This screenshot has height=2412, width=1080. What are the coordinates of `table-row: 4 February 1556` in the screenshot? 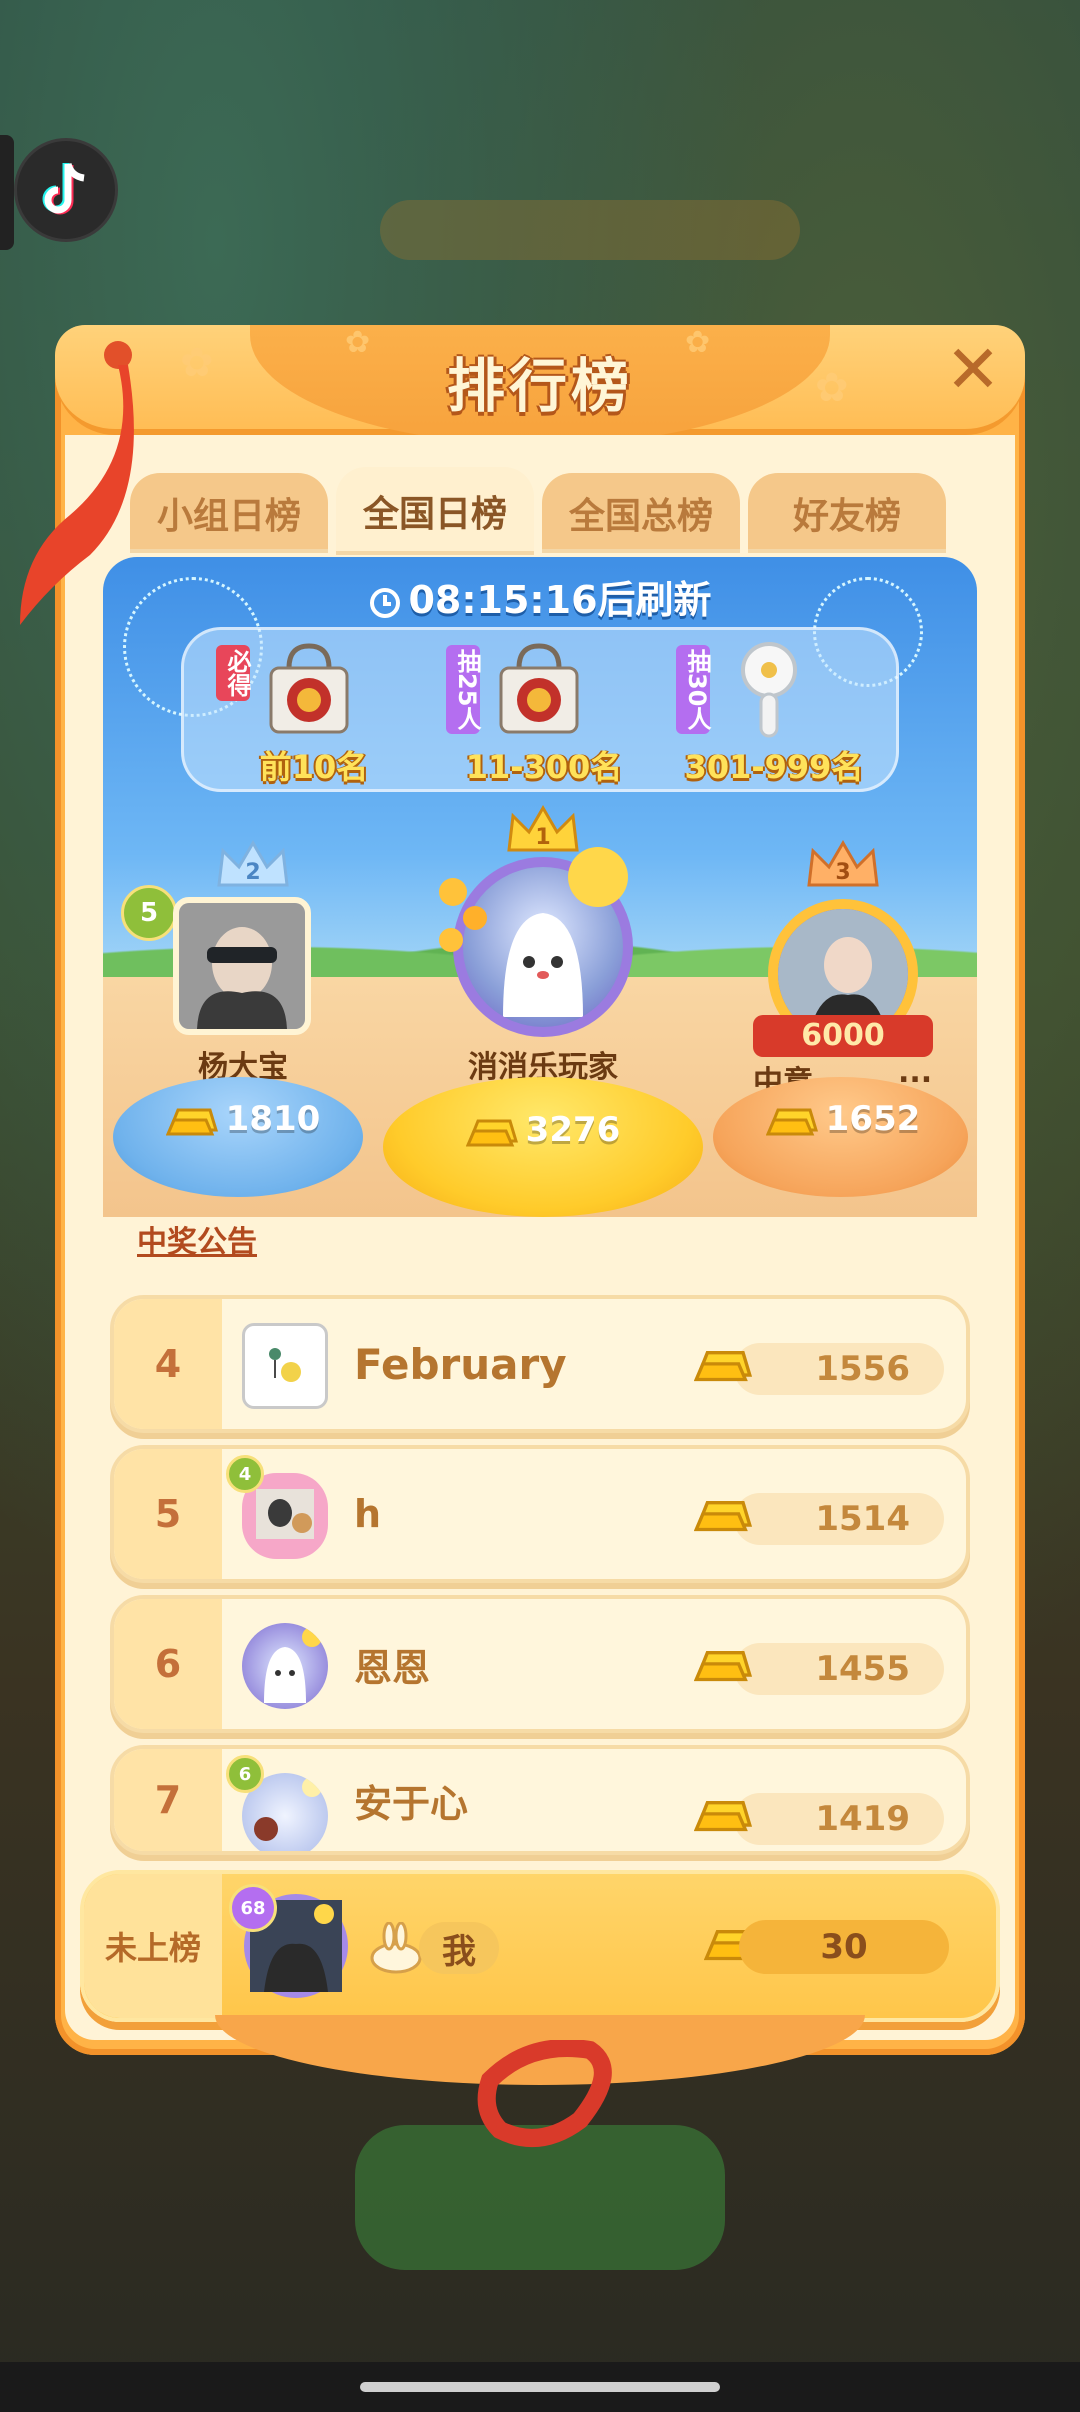 It's located at (540, 1364).